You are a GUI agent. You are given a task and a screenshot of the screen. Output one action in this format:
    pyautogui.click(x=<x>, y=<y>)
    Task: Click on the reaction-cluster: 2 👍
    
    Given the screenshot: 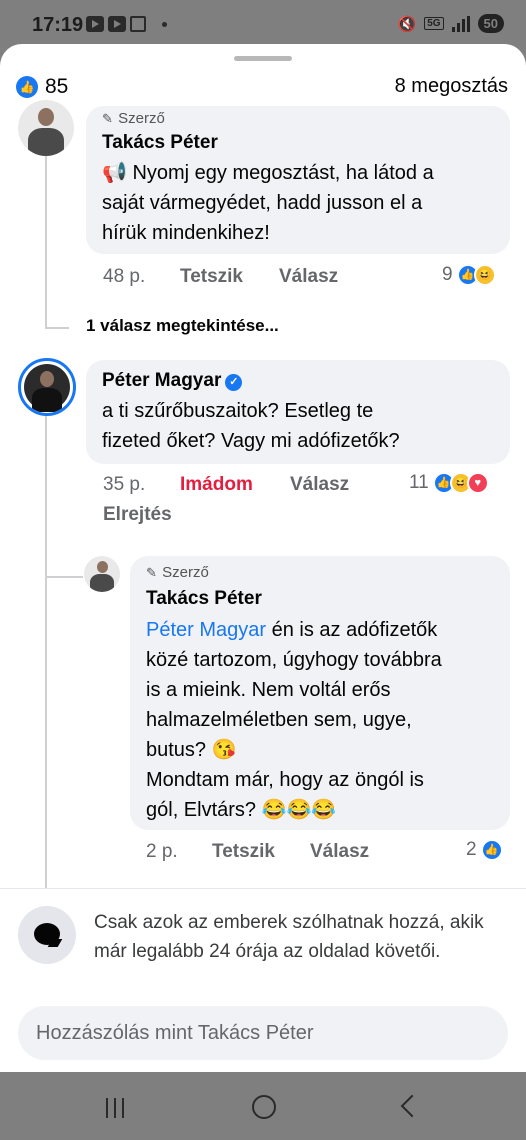 What is the action you would take?
    pyautogui.click(x=484, y=850)
    